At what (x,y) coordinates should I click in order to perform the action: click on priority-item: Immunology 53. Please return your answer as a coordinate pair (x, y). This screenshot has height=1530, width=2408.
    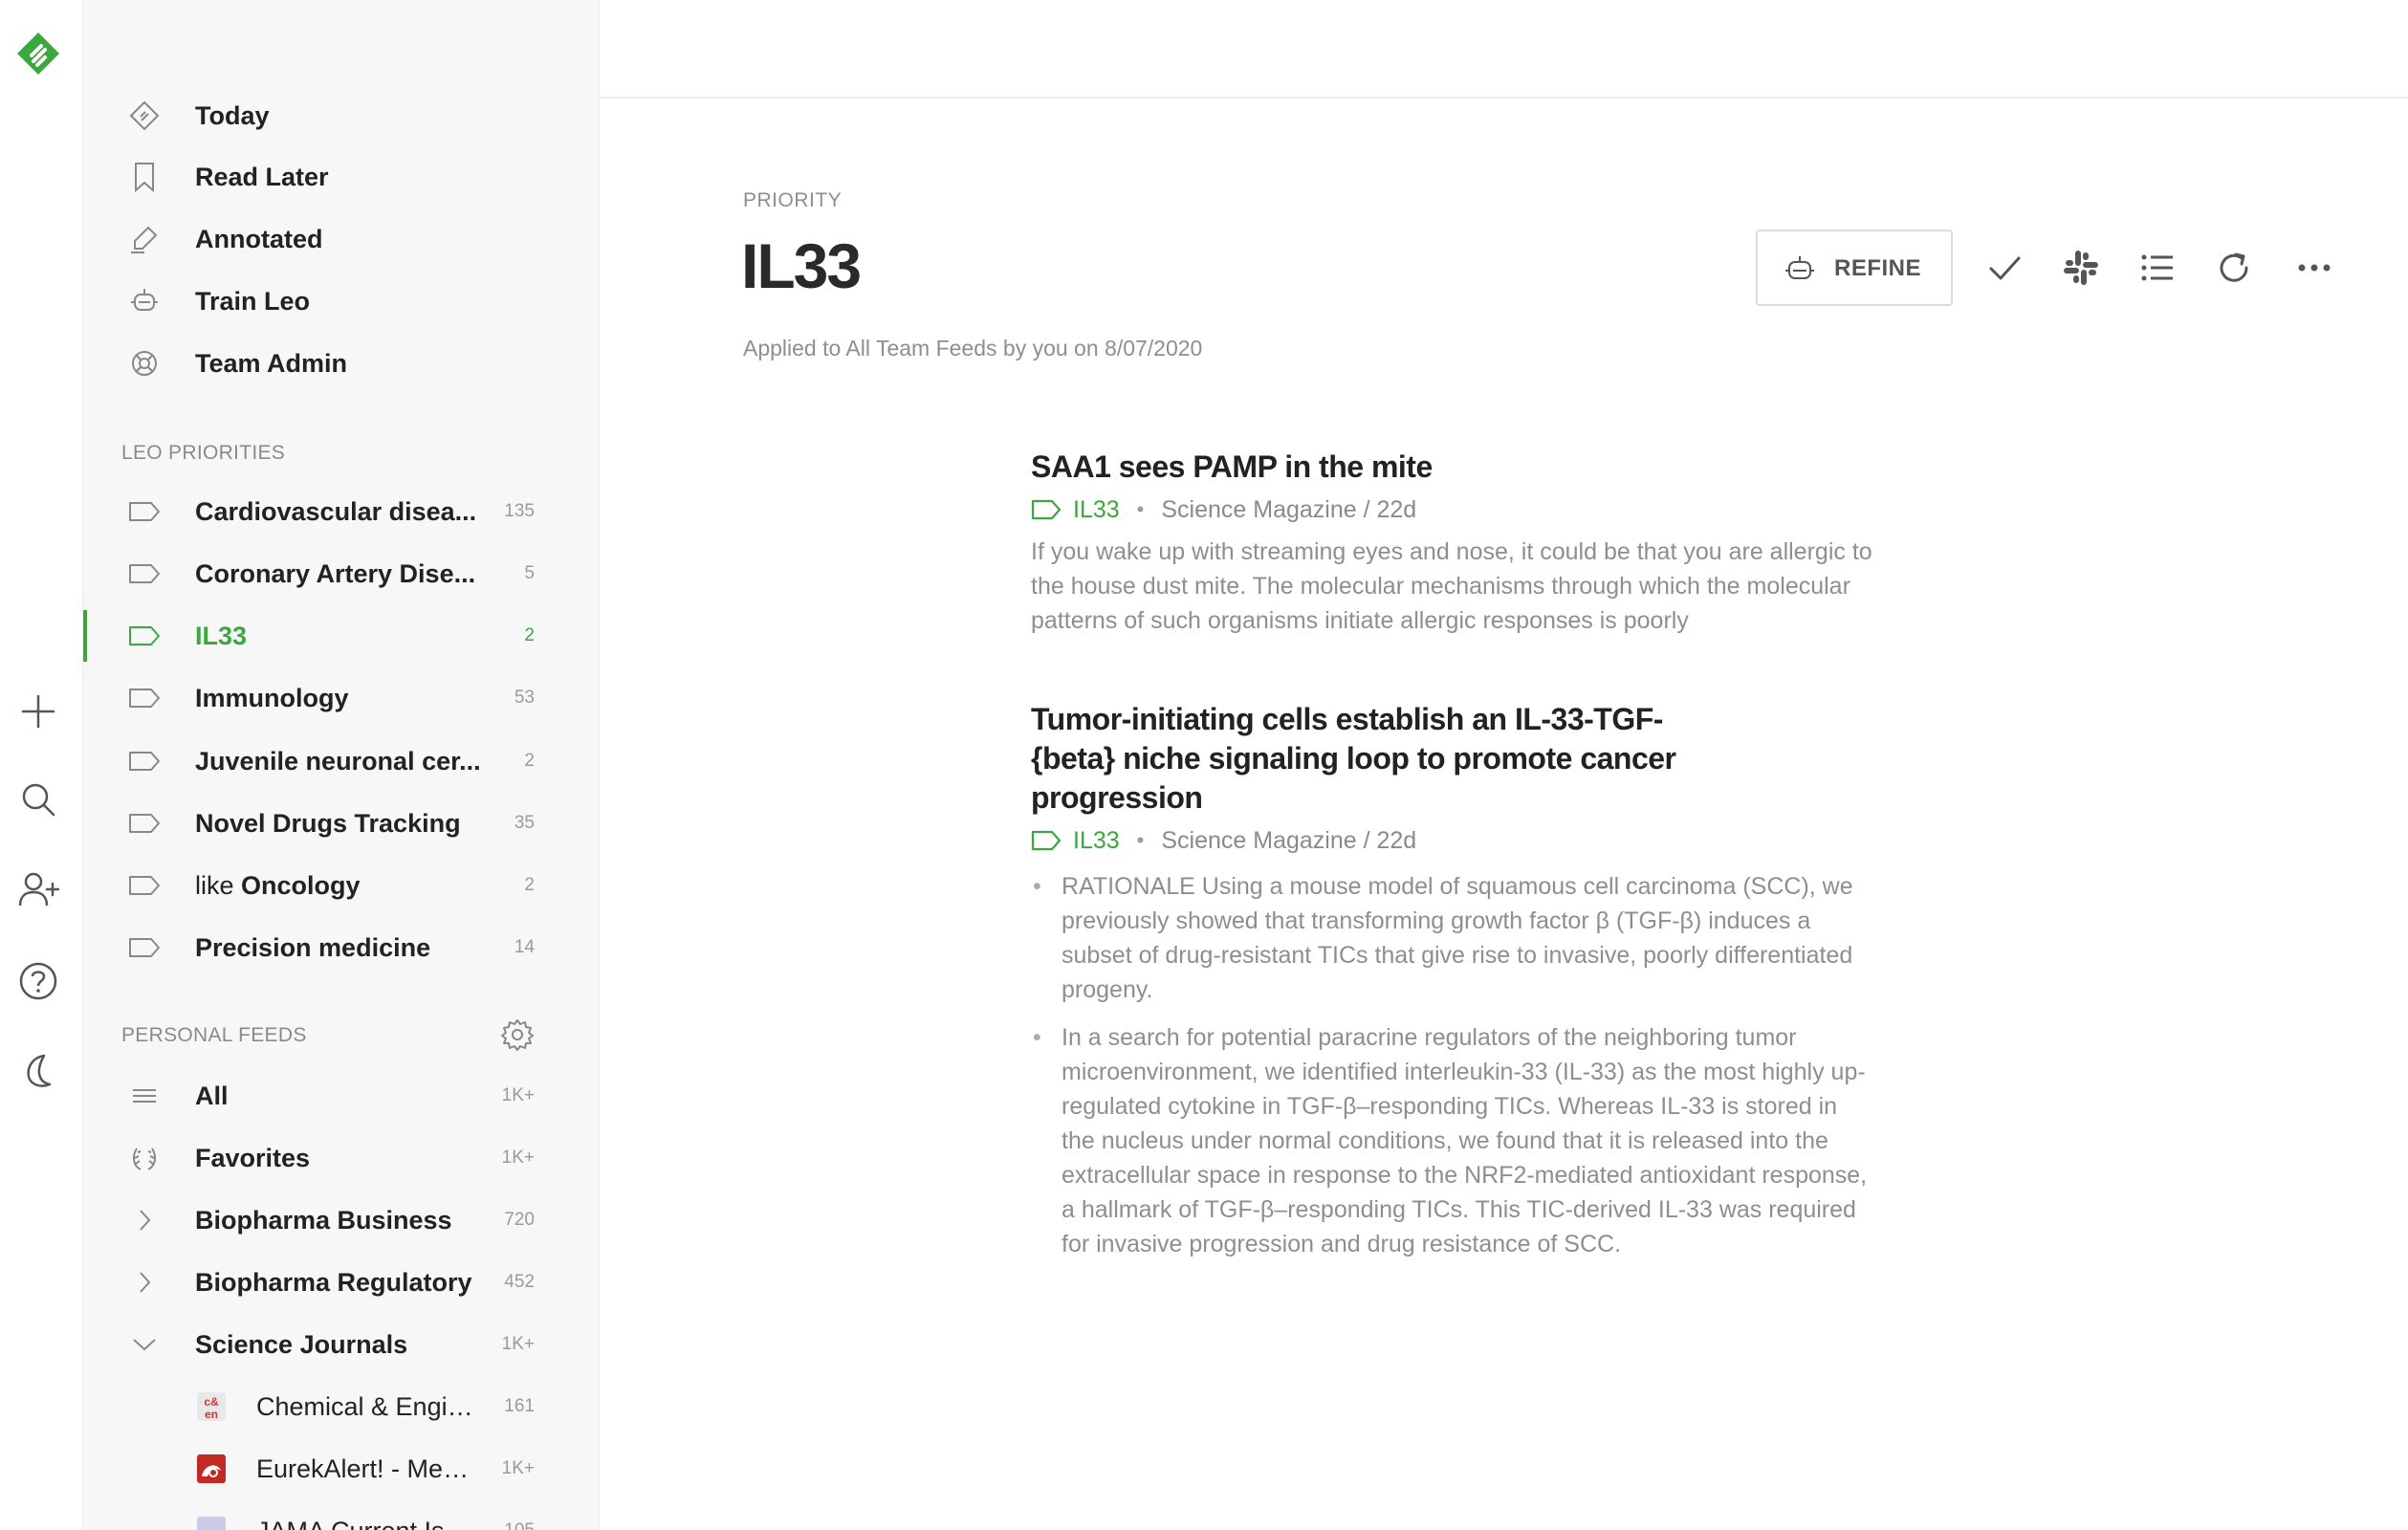
    Looking at the image, I should click on (341, 698).